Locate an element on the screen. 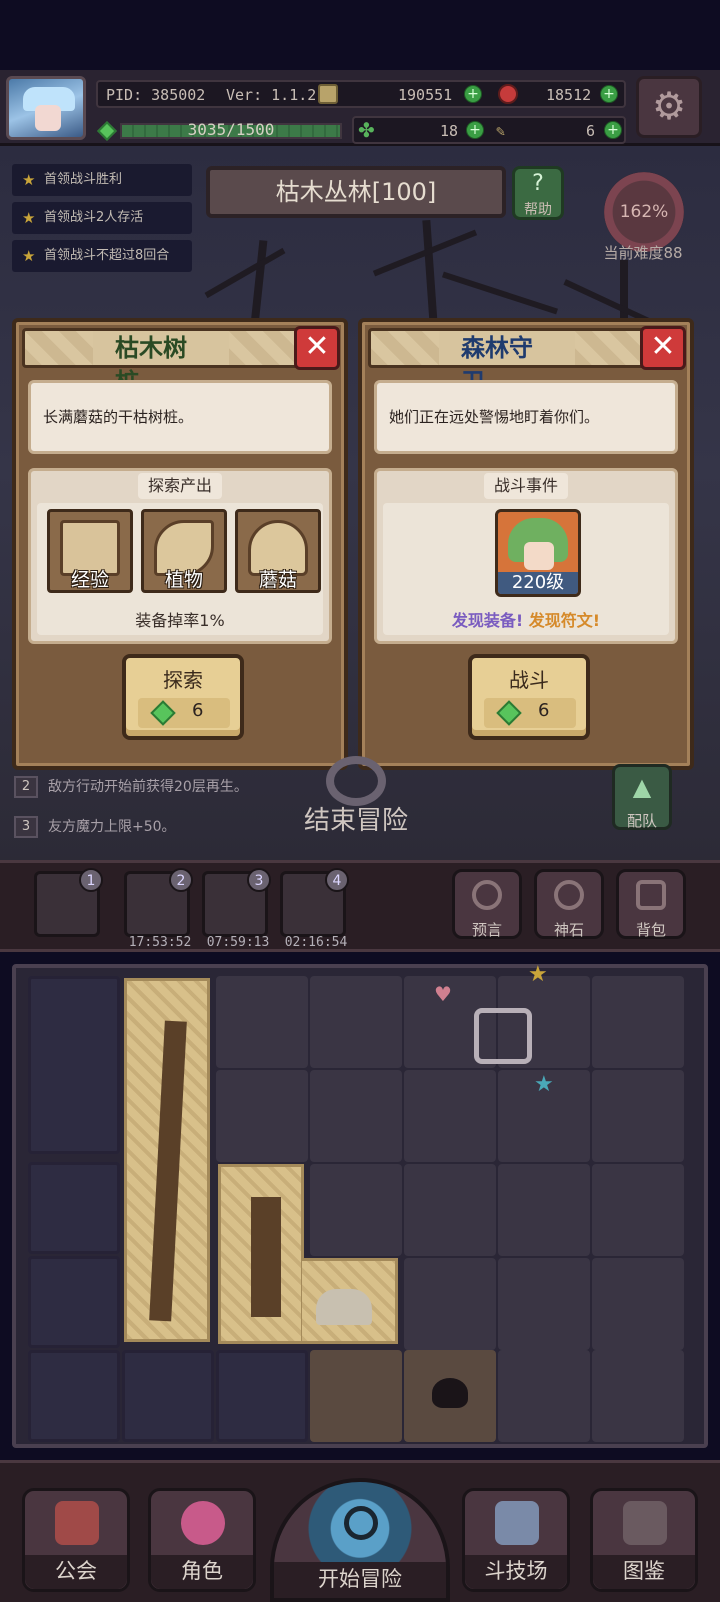  return-arrow-icon is located at coordinates (356, 781).